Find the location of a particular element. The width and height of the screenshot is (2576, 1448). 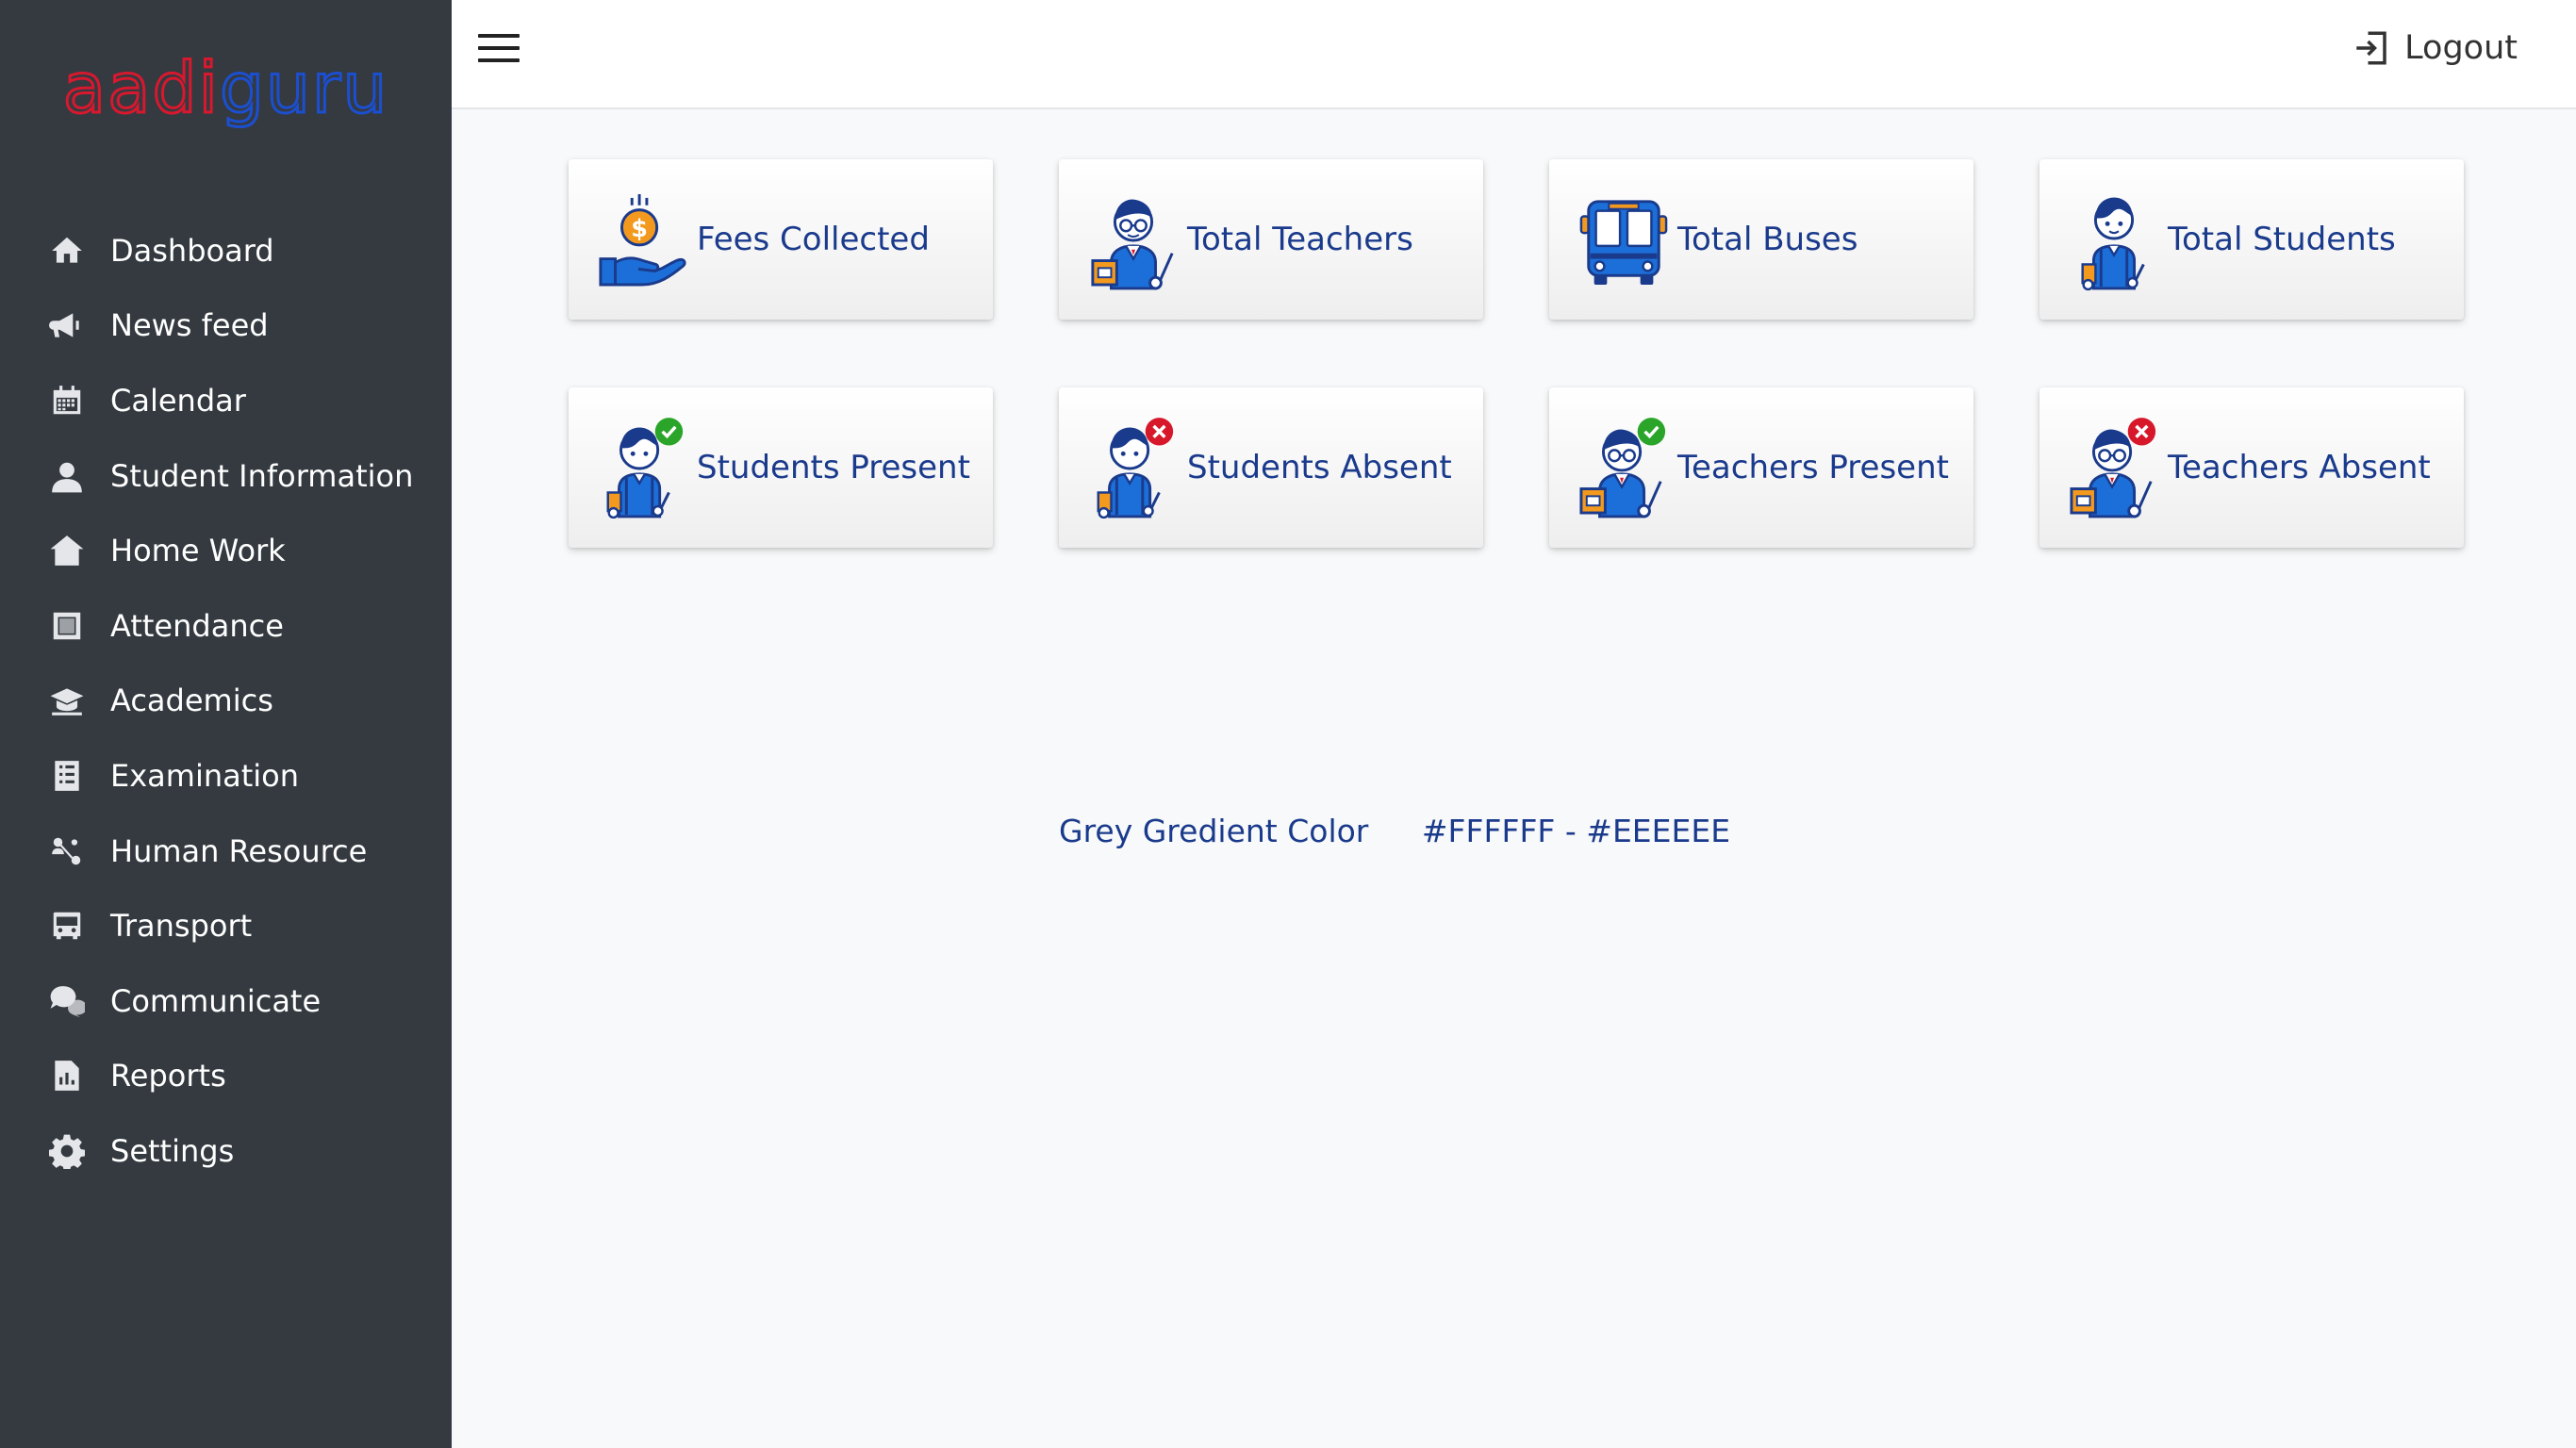

sidebar-item-label: Settings is located at coordinates (172, 1150).